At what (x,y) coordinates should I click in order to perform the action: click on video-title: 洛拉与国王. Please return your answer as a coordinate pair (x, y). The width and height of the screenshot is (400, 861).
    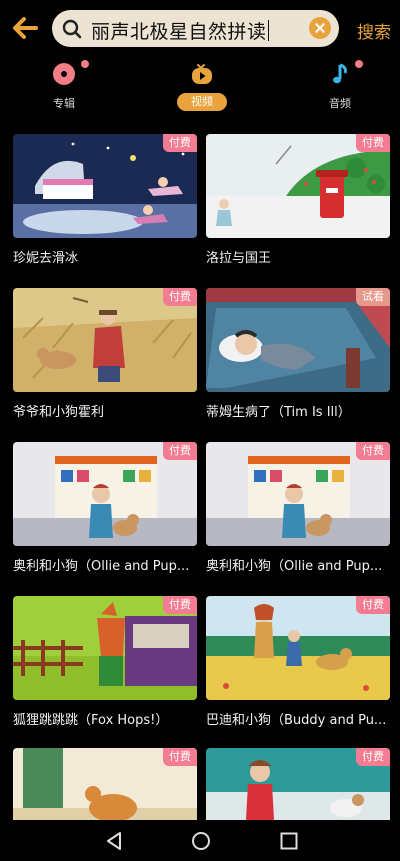
    Looking at the image, I should click on (239, 258).